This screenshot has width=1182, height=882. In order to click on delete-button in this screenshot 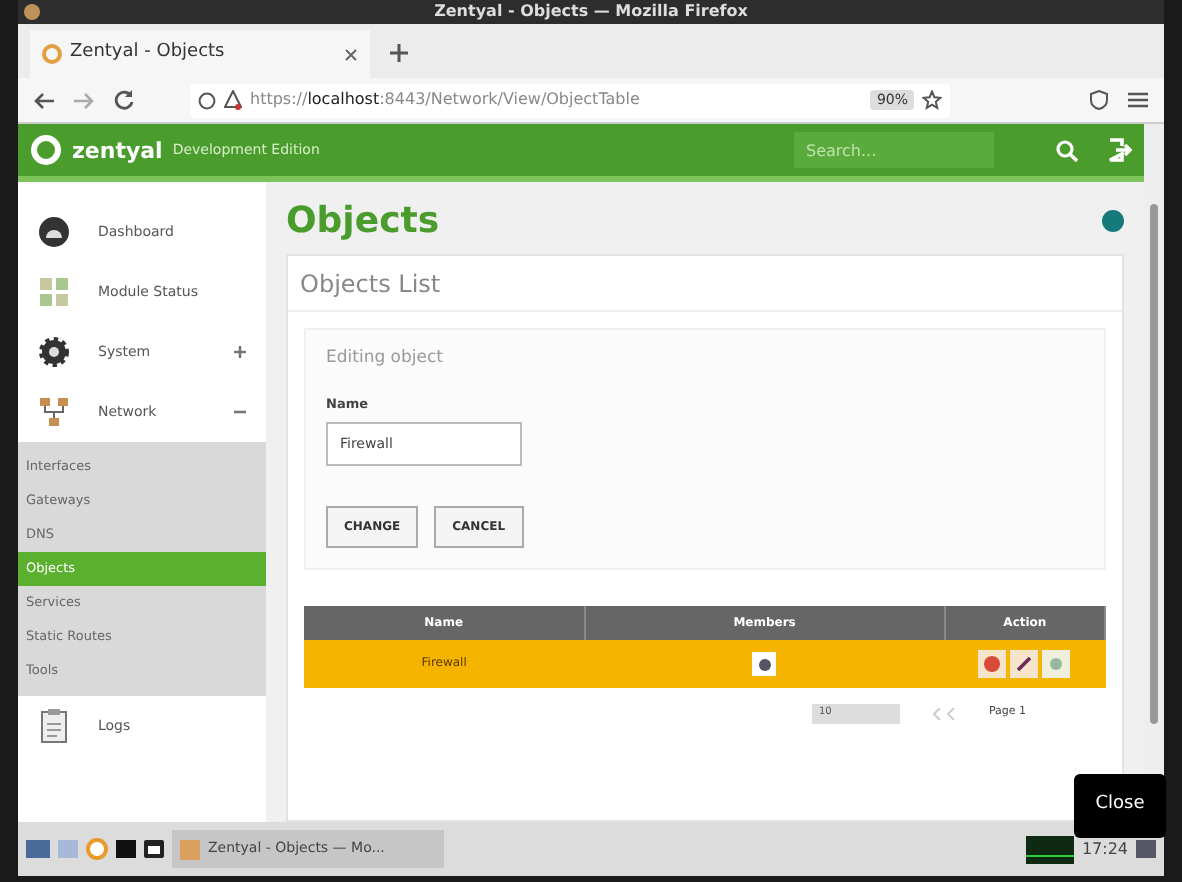, I will do `click(992, 664)`.